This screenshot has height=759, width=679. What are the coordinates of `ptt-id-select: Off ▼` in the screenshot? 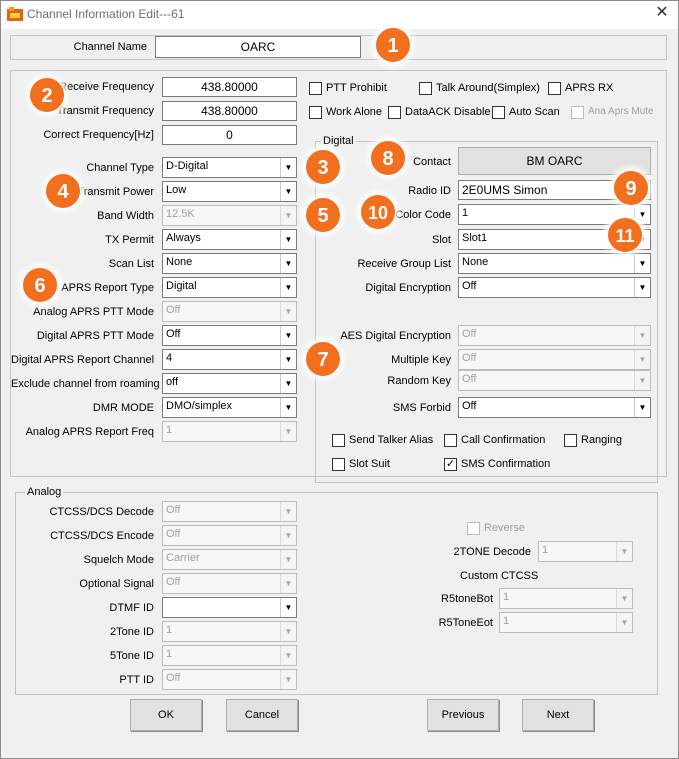 It's located at (229, 679).